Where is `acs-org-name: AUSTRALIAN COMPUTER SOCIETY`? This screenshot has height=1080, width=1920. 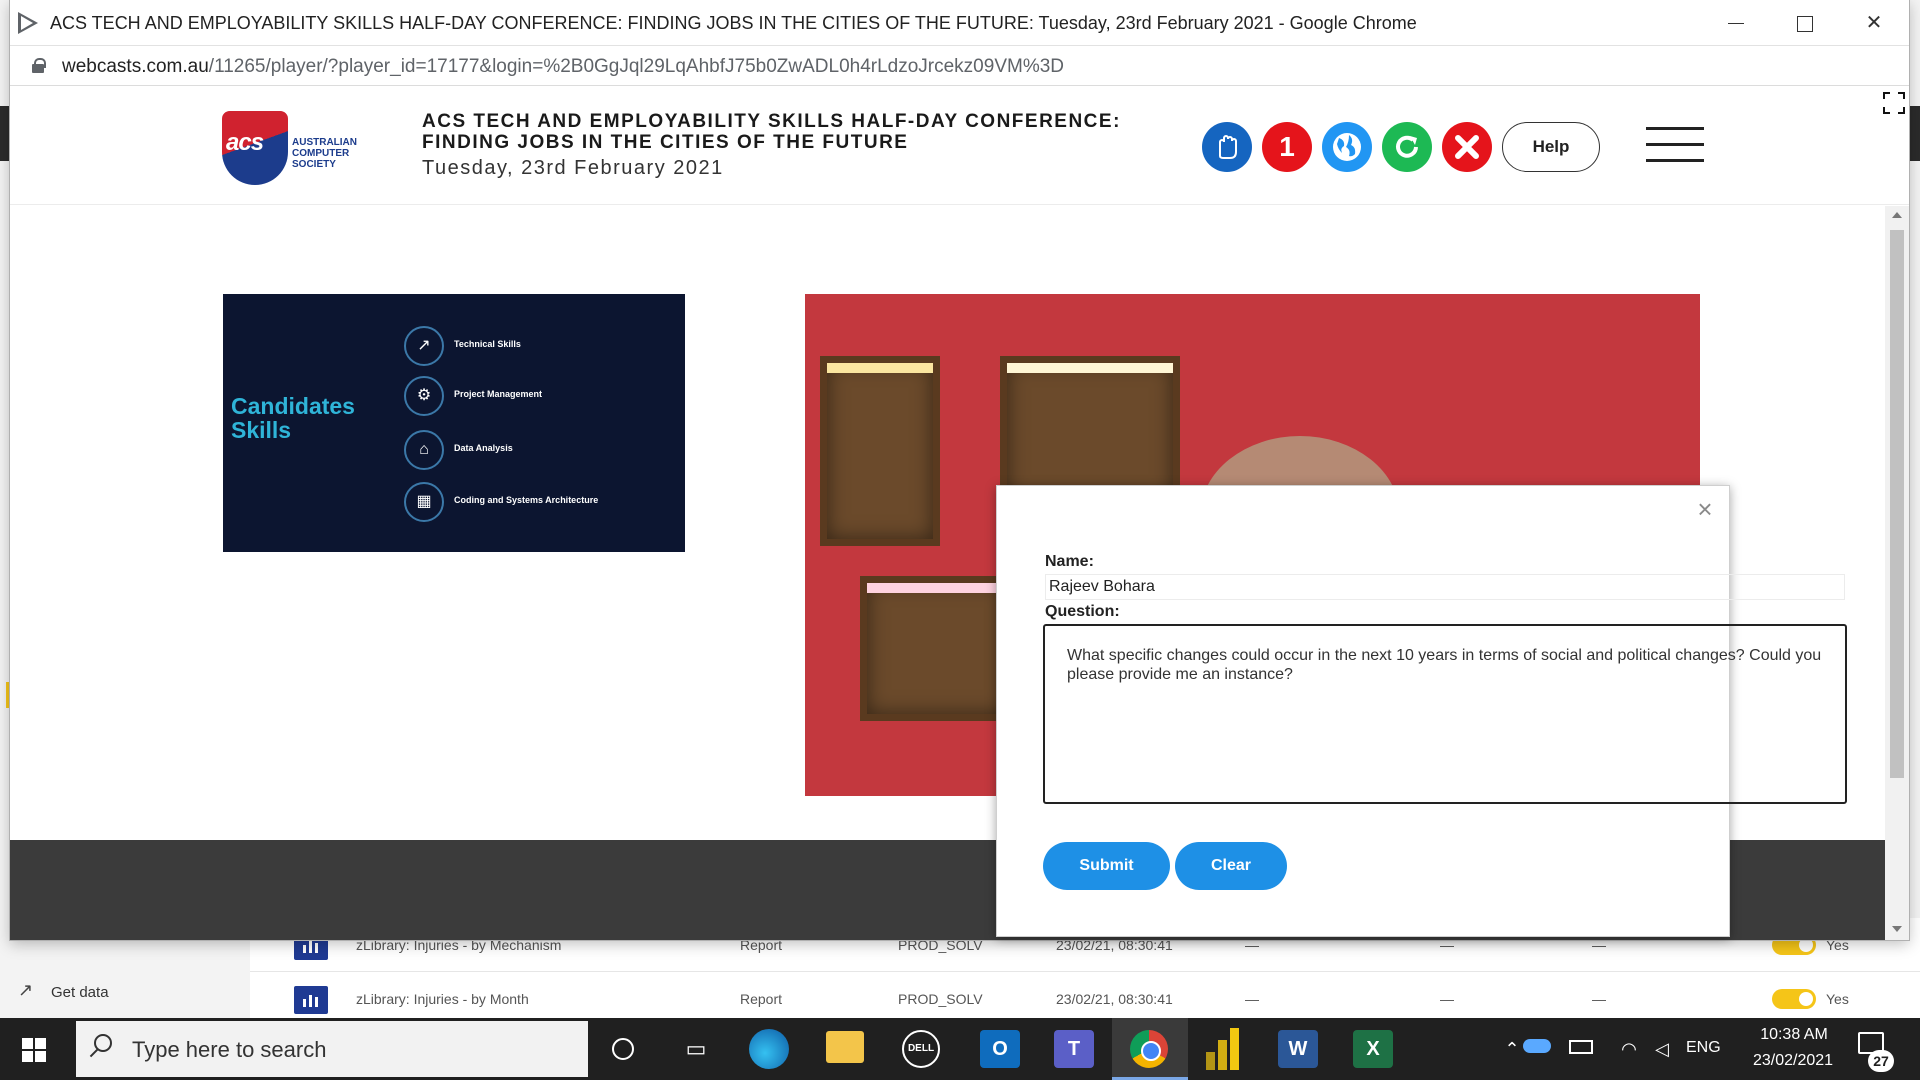 acs-org-name: AUSTRALIAN COMPUTER SOCIETY is located at coordinates (324, 153).